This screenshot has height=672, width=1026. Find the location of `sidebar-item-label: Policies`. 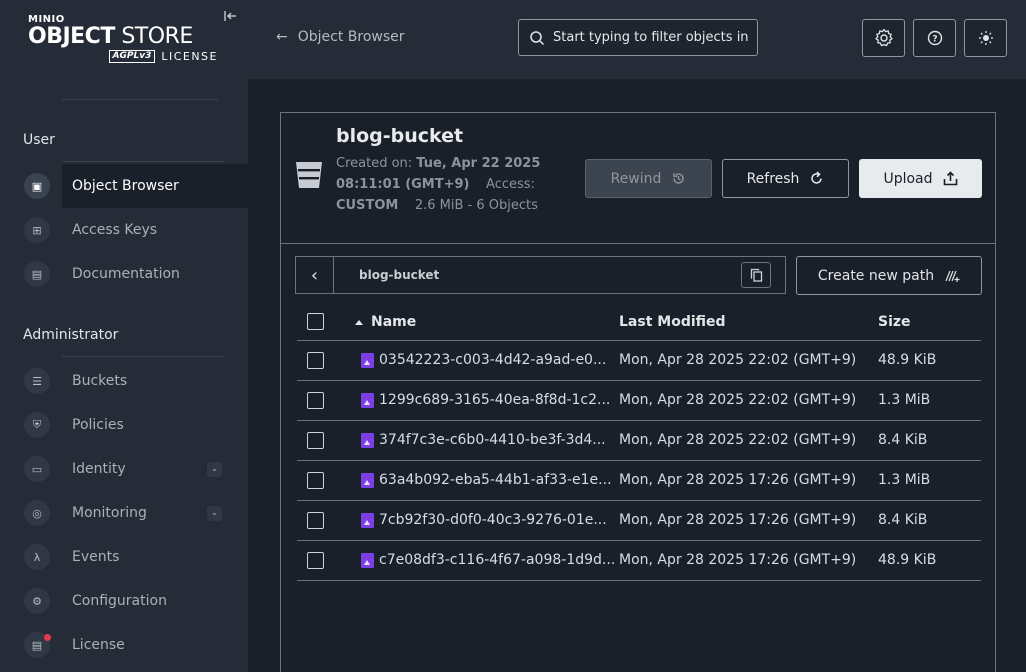

sidebar-item-label: Policies is located at coordinates (98, 425).